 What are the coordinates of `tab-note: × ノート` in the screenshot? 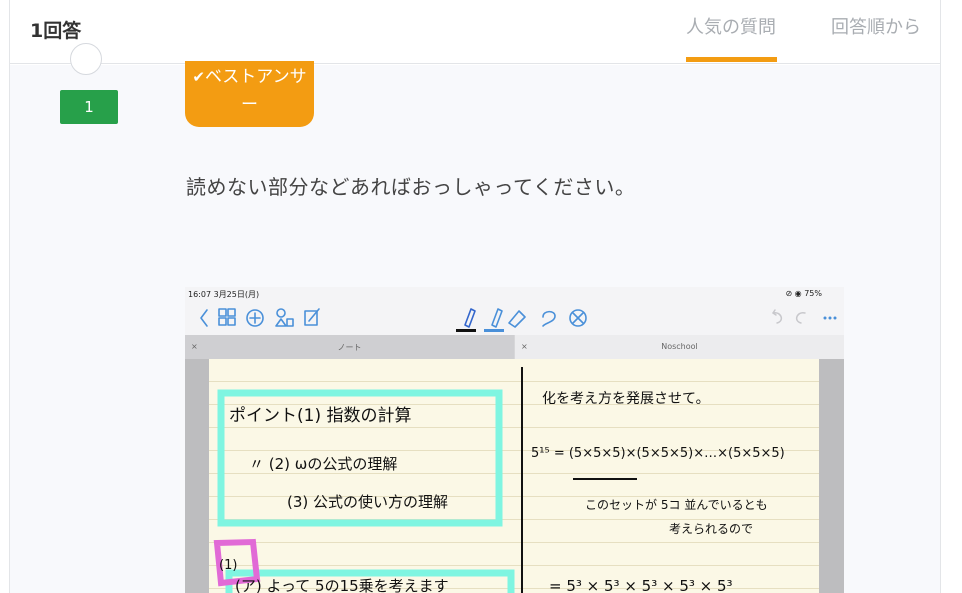 It's located at (349, 347).